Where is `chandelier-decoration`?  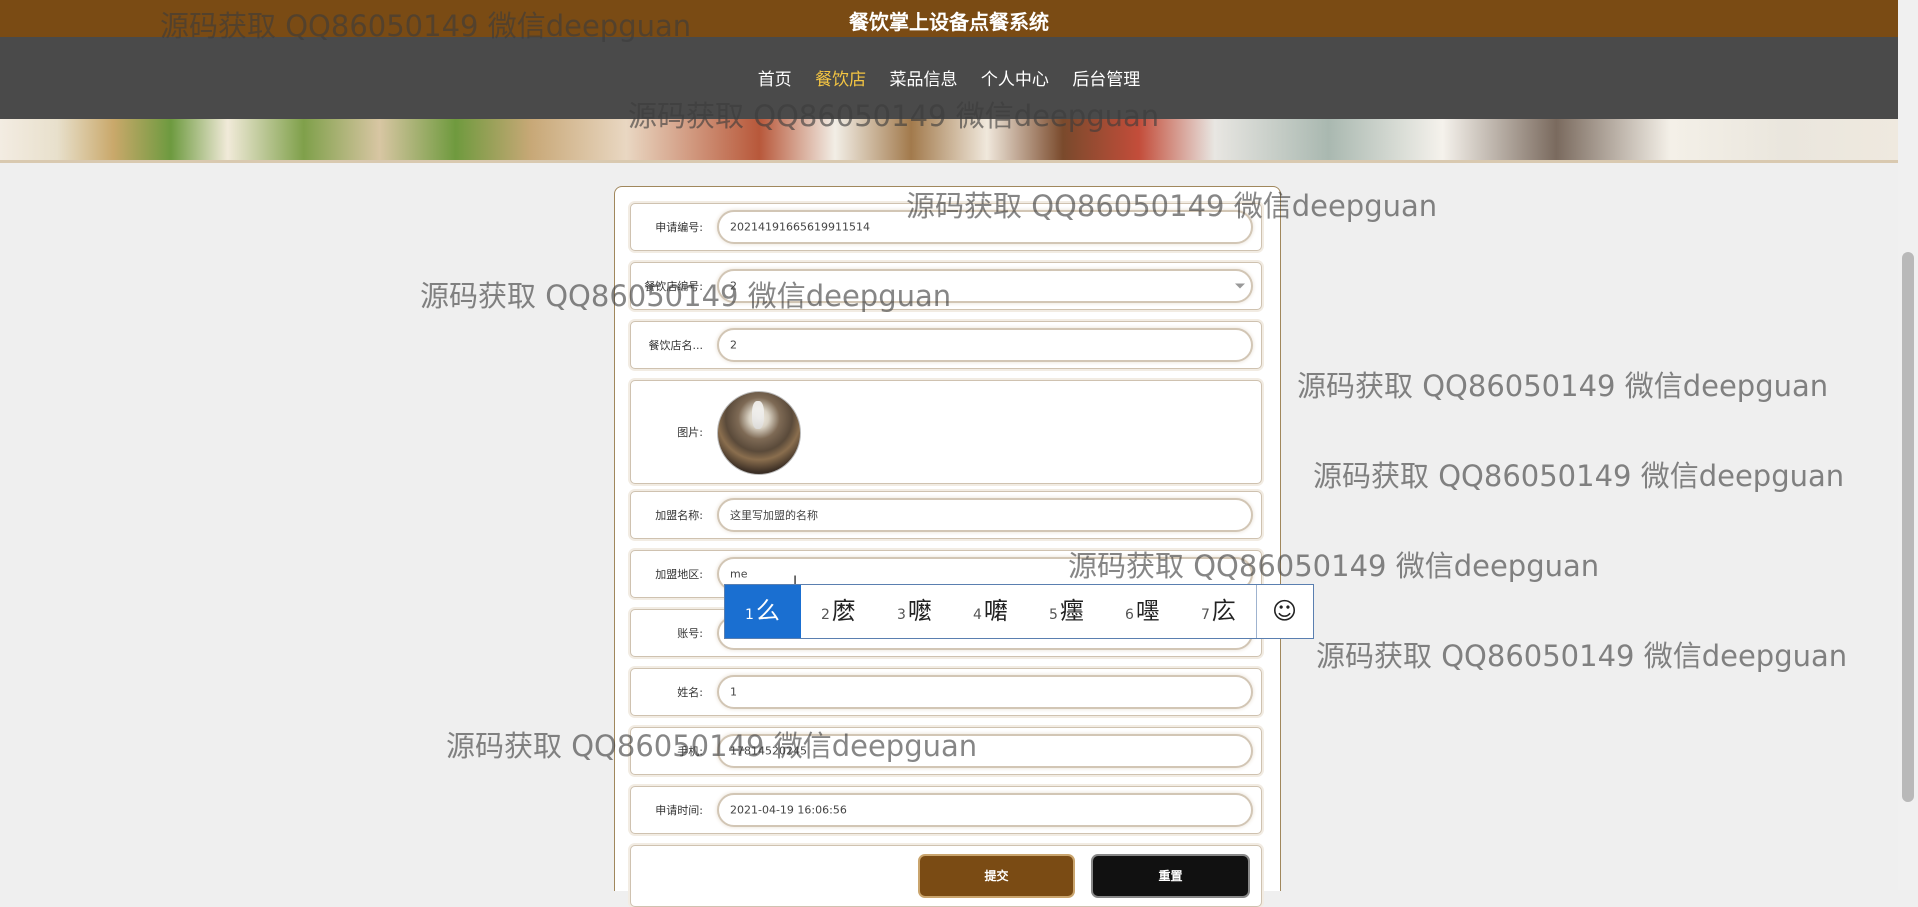 chandelier-decoration is located at coordinates (758, 415).